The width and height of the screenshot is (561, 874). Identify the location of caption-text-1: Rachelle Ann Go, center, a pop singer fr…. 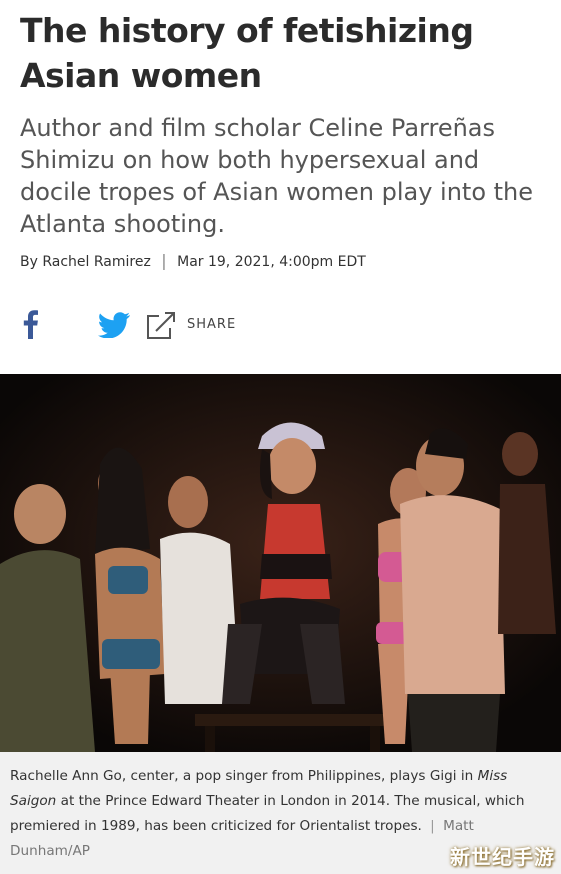
(244, 776).